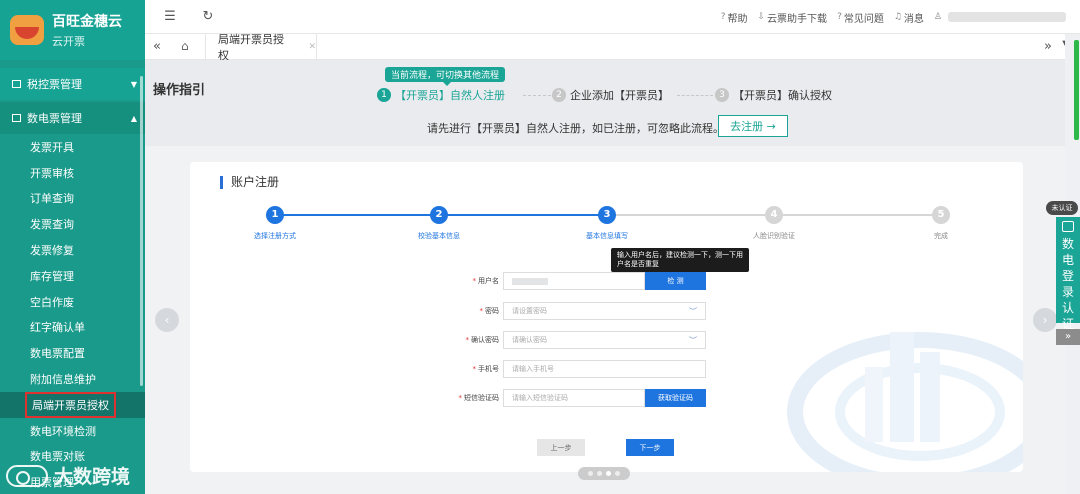  What do you see at coordinates (604, 369) in the screenshot?
I see `phone-field: 请输入手机号` at bounding box center [604, 369].